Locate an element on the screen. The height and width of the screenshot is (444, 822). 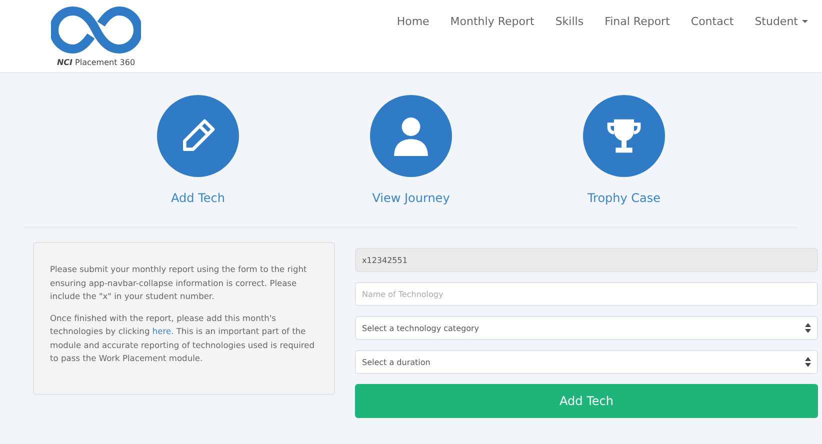
info-paragraph: Please submit your monthly report using the form to the right ensuring app-navbar-collapse information is correct. Please include the "x" in your student number. is located at coordinates (179, 283).